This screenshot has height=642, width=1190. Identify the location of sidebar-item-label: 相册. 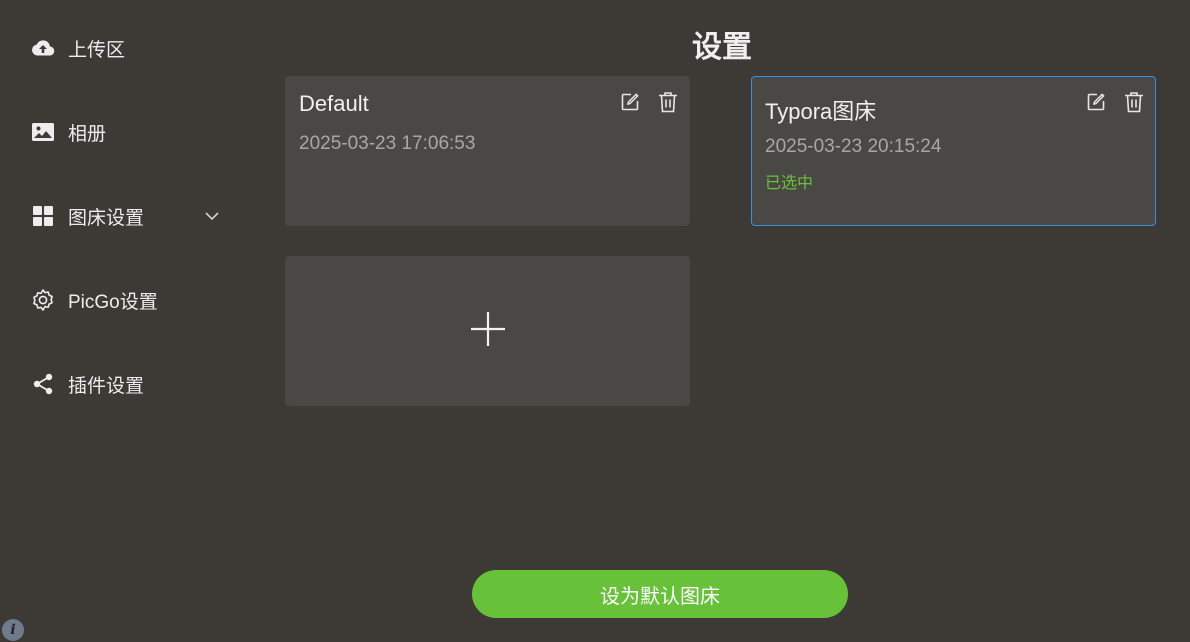
(87, 134).